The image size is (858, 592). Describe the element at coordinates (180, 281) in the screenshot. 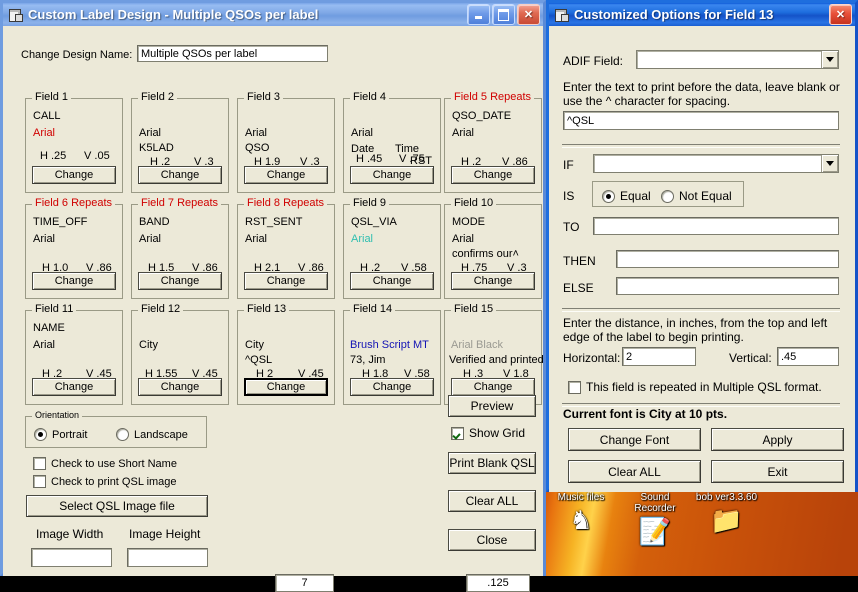

I see `field-7-change-button: Change` at that location.